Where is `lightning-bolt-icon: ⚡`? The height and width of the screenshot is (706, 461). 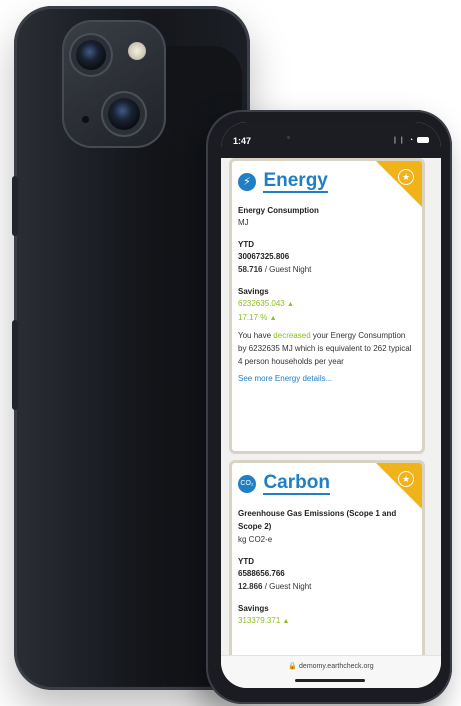
lightning-bolt-icon: ⚡ is located at coordinates (247, 182).